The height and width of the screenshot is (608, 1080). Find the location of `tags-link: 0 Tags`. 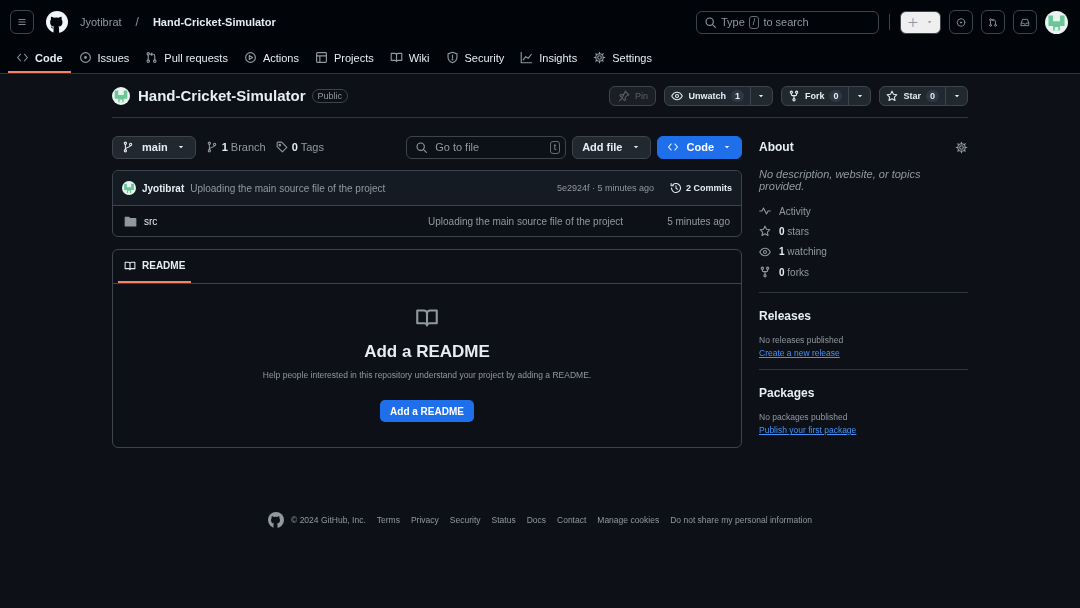

tags-link: 0 Tags is located at coordinates (299, 147).